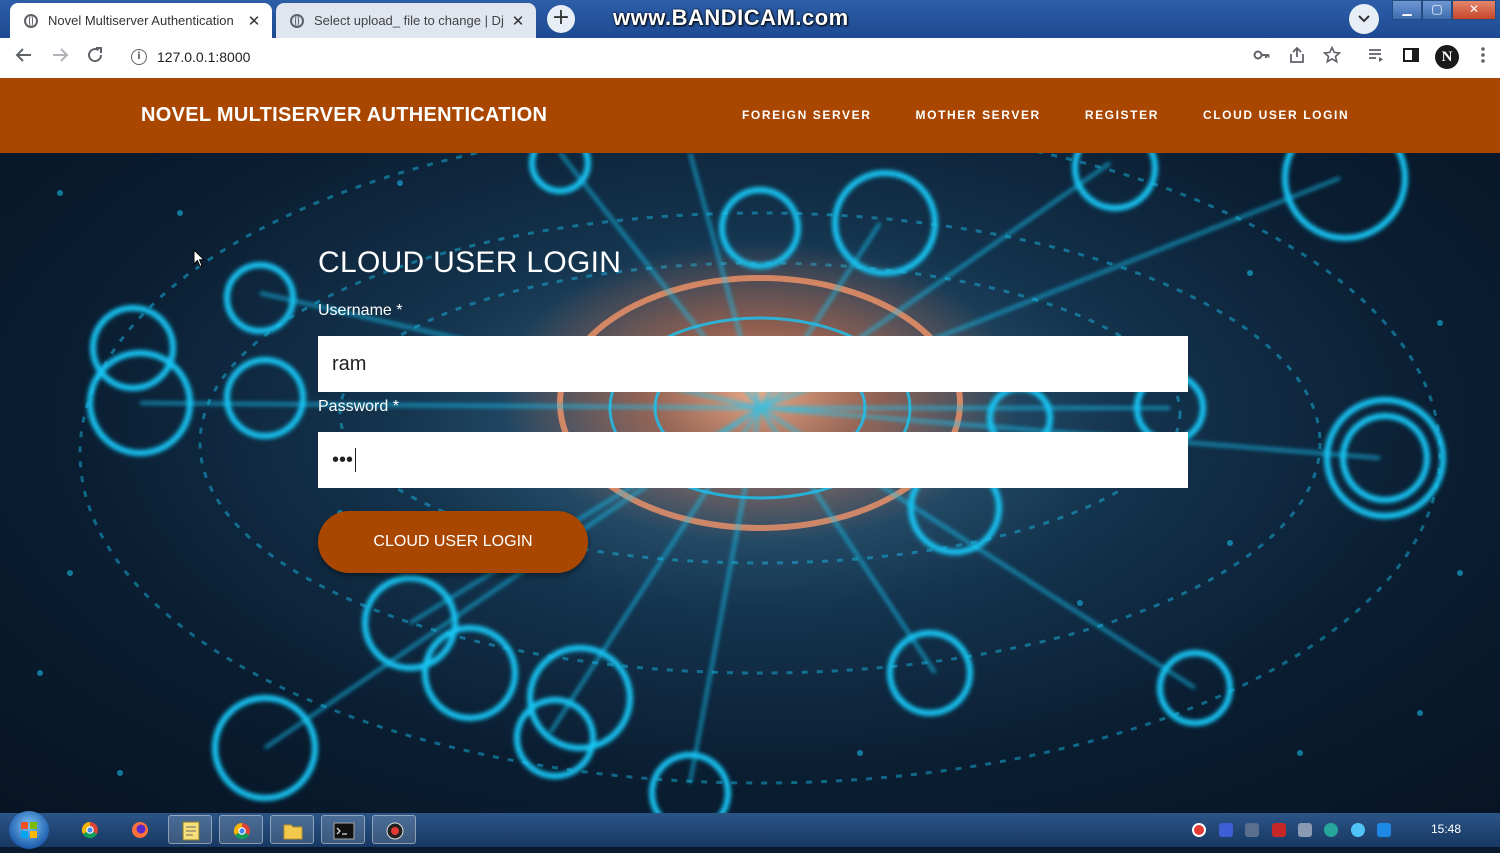 The width and height of the screenshot is (1500, 853). Describe the element at coordinates (344, 115) in the screenshot. I see `site-brand: NOVEL MULTISERVER AUTHENTICATION` at that location.